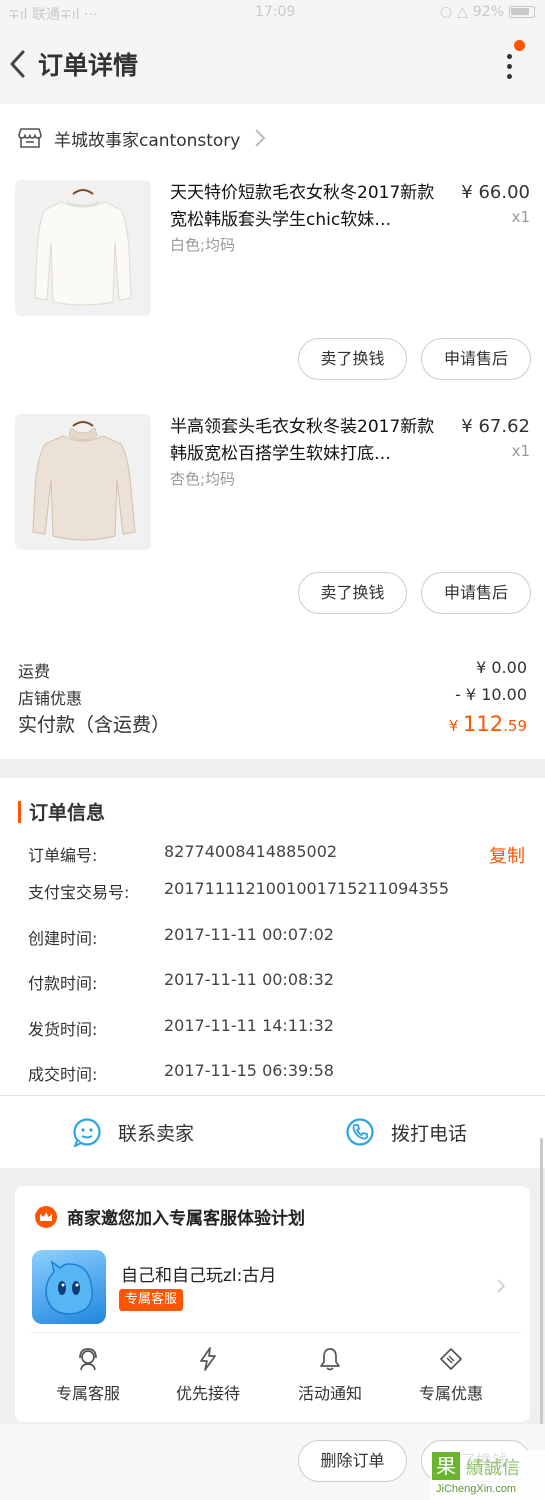  I want to click on discount-label: 店铺优惠, so click(50, 698).